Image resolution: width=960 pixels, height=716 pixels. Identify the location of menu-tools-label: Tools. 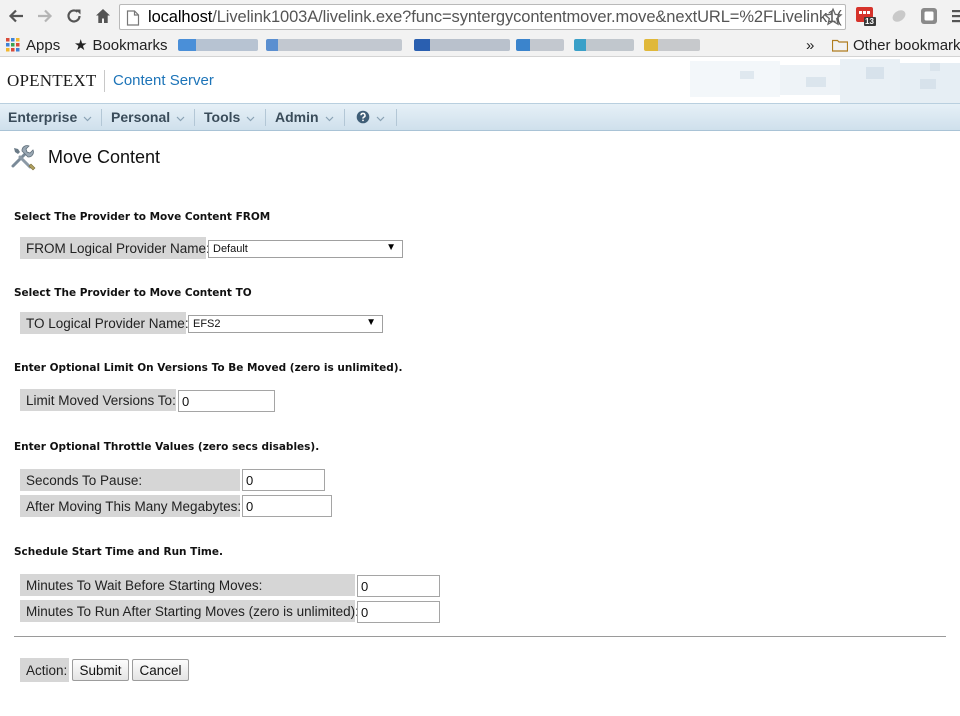
(222, 117).